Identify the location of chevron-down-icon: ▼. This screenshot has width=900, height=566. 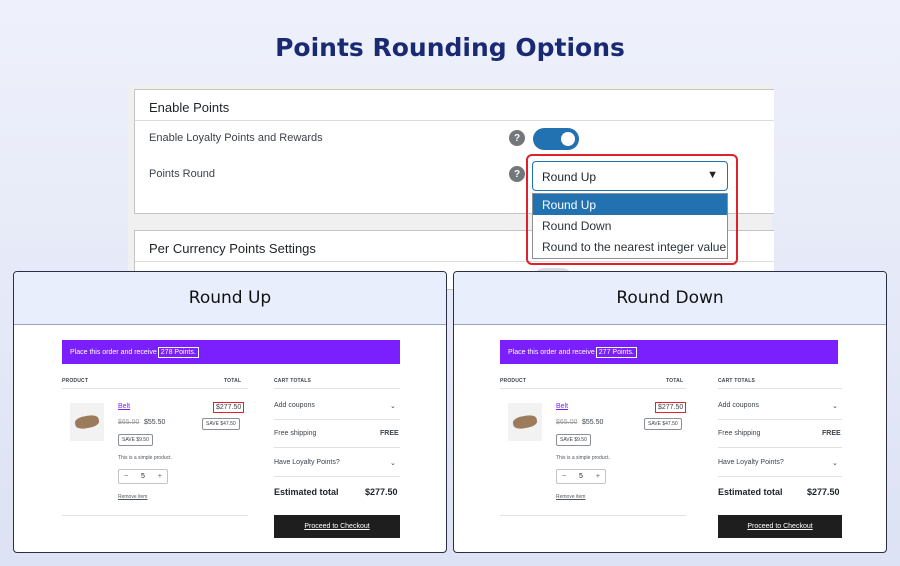
(712, 175).